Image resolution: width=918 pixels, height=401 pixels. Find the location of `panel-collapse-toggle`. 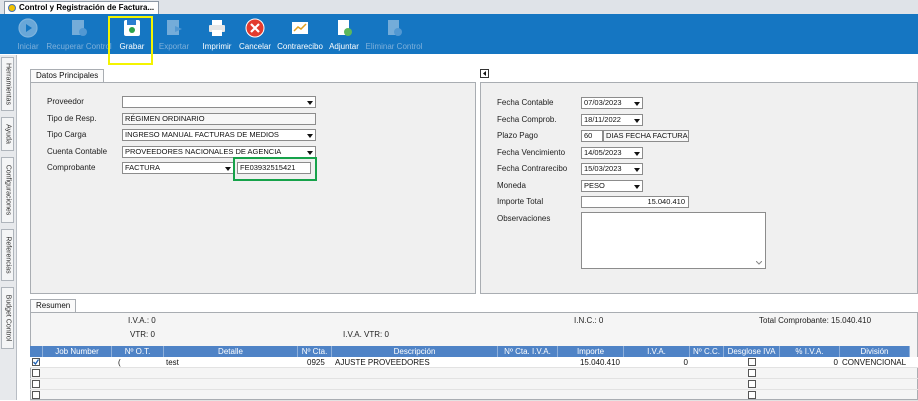

panel-collapse-toggle is located at coordinates (484, 73).